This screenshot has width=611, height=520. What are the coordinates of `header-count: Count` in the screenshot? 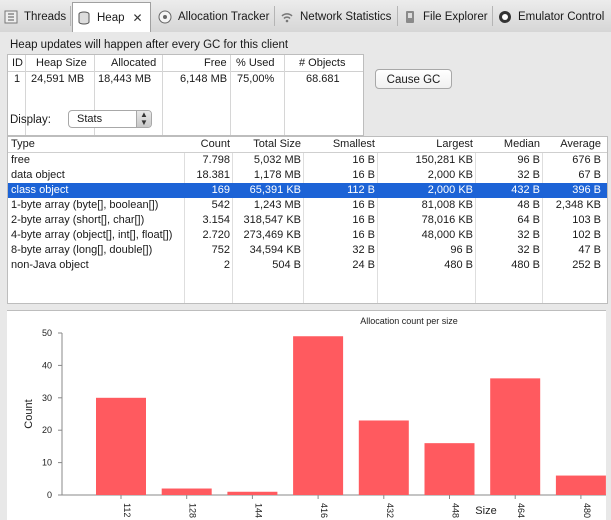 It's located at (215, 144).